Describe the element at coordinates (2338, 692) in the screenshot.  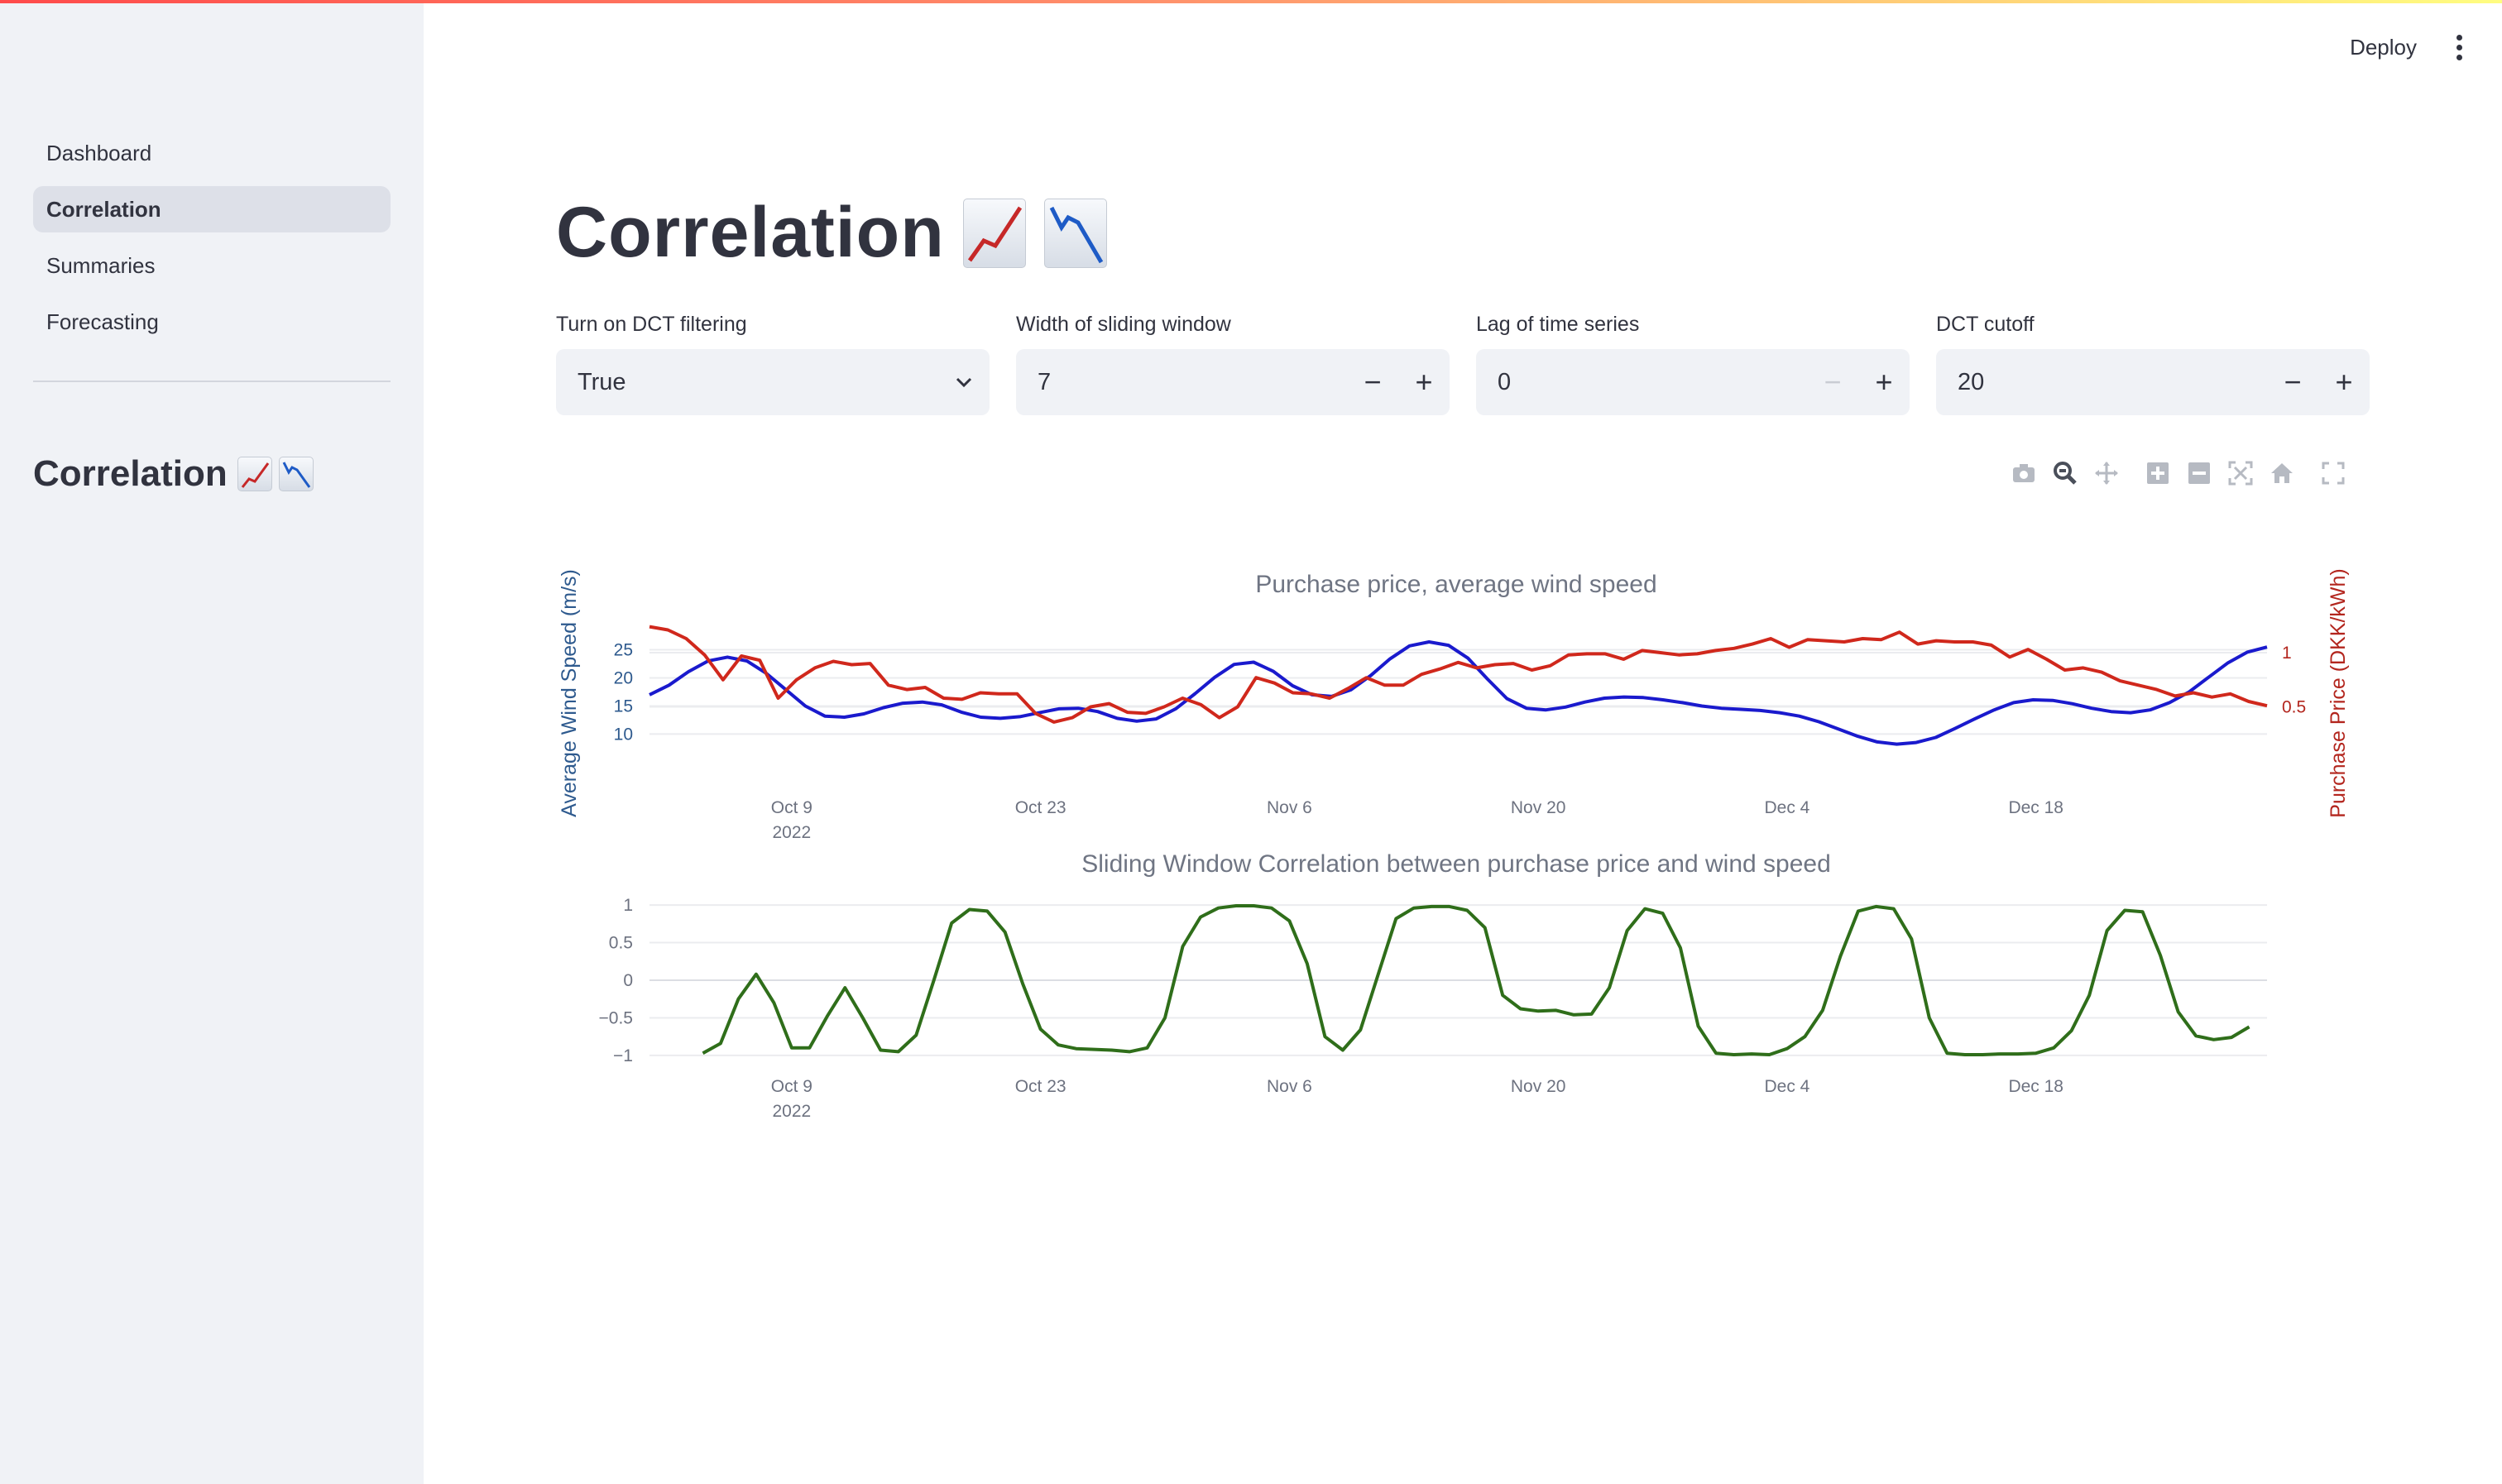
I see `y-axis-label-right: Purchase Price (DKK/kWh)` at that location.